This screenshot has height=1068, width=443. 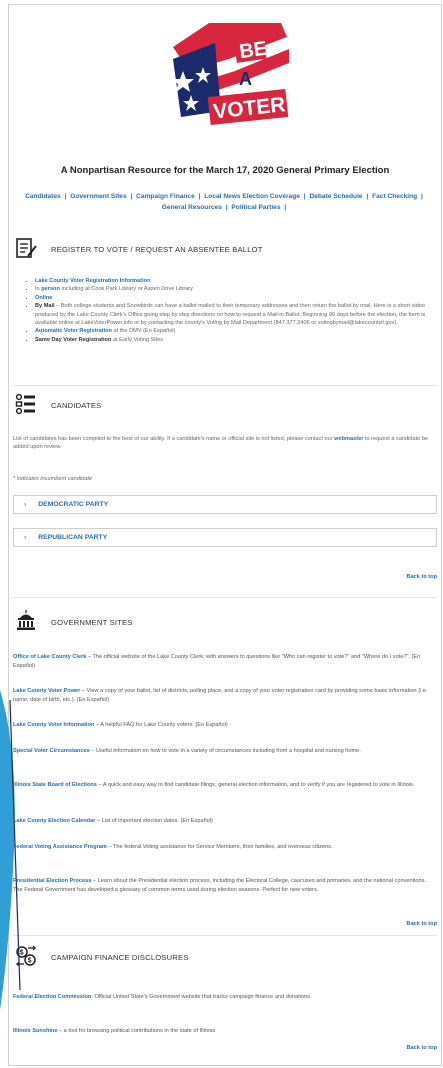 What do you see at coordinates (165, 196) in the screenshot?
I see `nav-link-campaign-finance: Campaign Finance` at bounding box center [165, 196].